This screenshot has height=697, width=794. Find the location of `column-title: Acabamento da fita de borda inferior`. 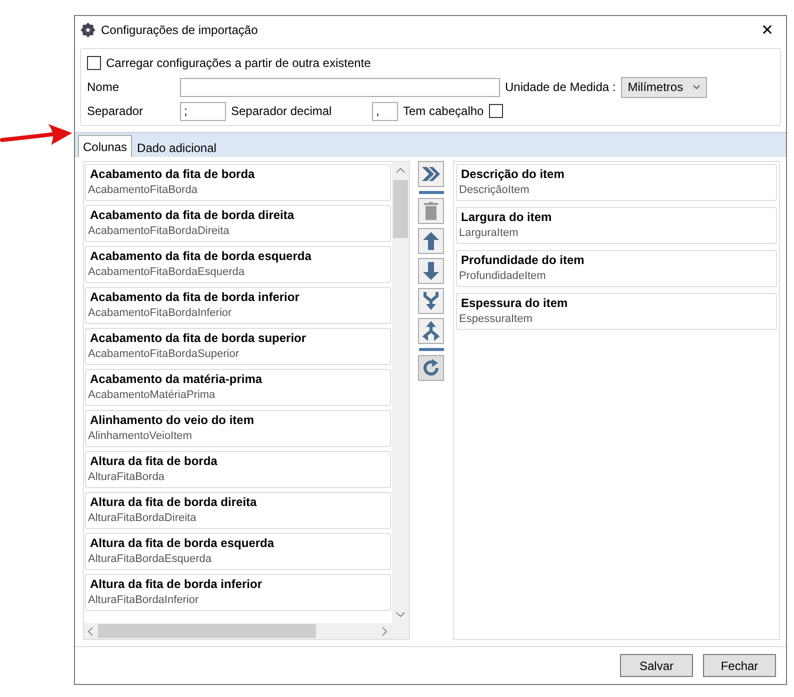

column-title: Acabamento da fita de borda inferior is located at coordinates (194, 297).